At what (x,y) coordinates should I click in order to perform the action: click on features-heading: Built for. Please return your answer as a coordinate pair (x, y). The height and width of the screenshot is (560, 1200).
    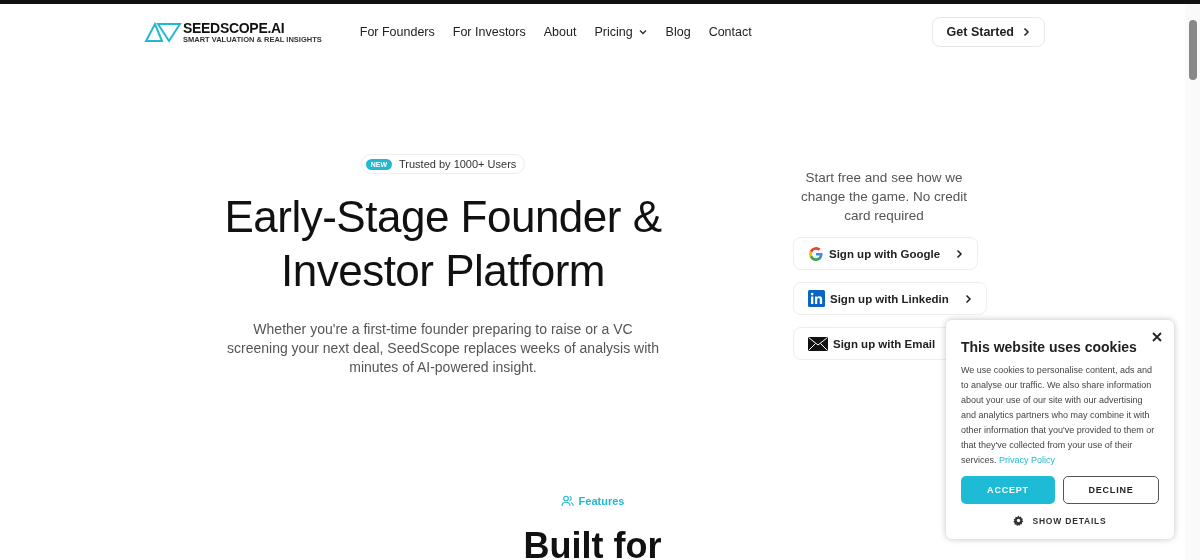
    Looking at the image, I should click on (592, 542).